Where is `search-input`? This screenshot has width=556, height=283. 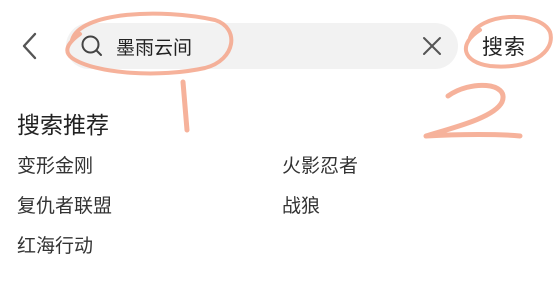 search-input is located at coordinates (266, 46).